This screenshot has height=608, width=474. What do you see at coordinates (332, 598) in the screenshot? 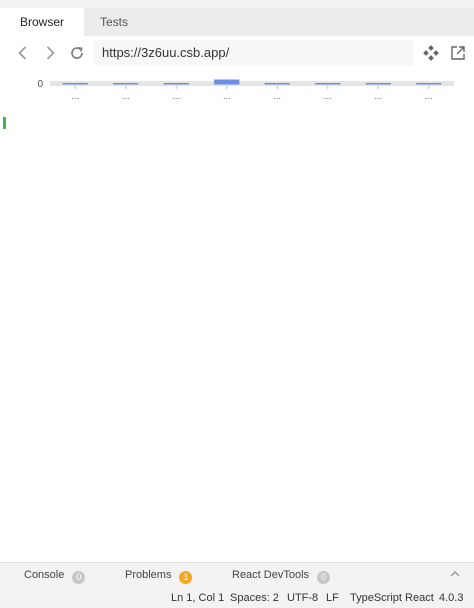
I see `line-ending: LF` at bounding box center [332, 598].